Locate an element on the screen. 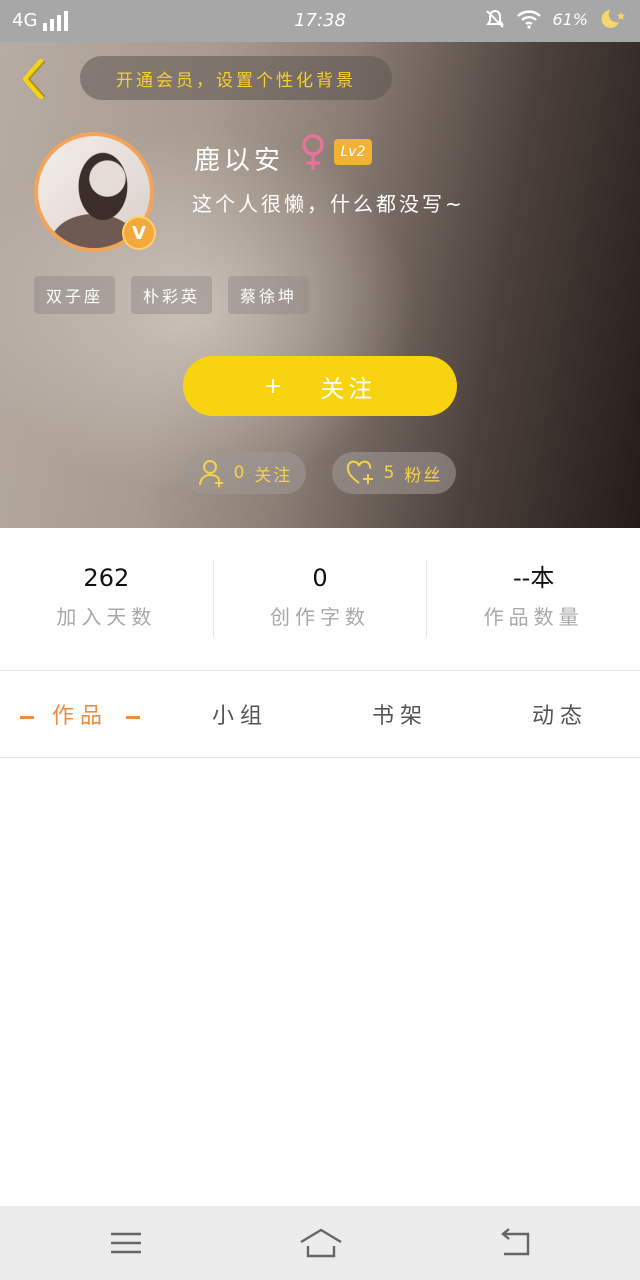 Image resolution: width=640 pixels, height=1280 pixels. tag-item: 朴彩英 is located at coordinates (172, 295).